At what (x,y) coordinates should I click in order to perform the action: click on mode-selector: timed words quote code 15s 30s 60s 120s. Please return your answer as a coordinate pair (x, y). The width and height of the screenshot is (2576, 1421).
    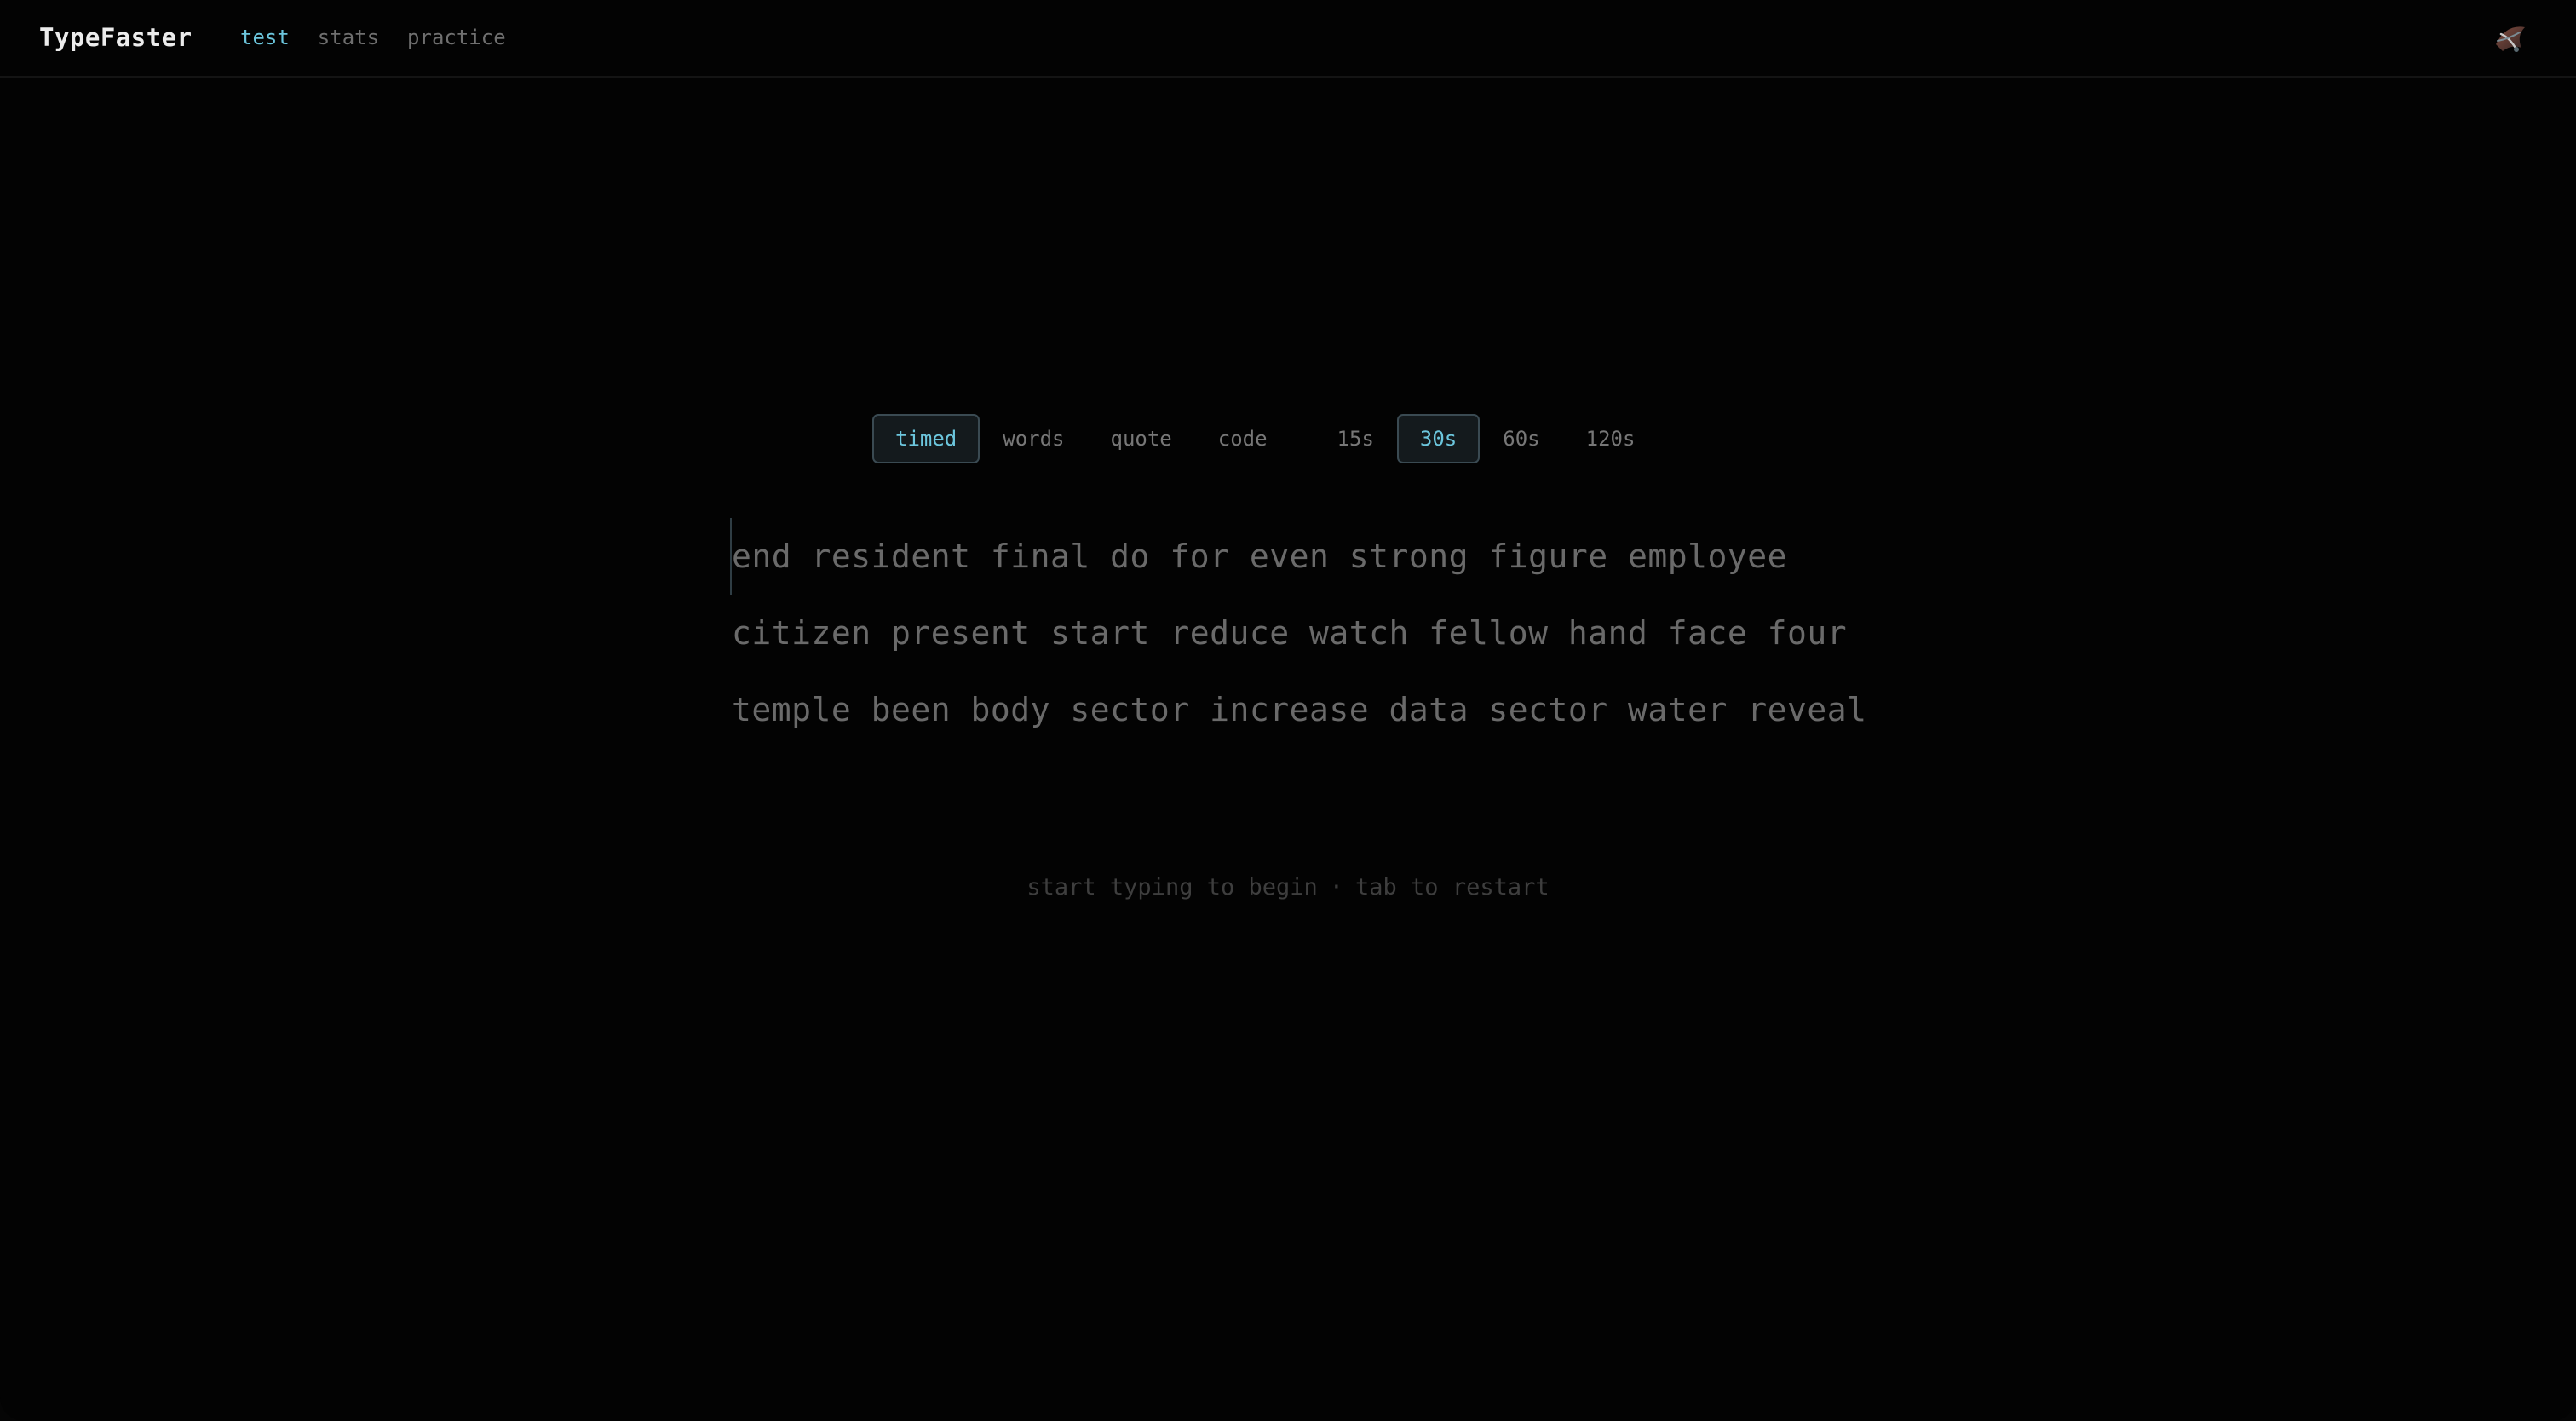
    Looking at the image, I should click on (1265, 439).